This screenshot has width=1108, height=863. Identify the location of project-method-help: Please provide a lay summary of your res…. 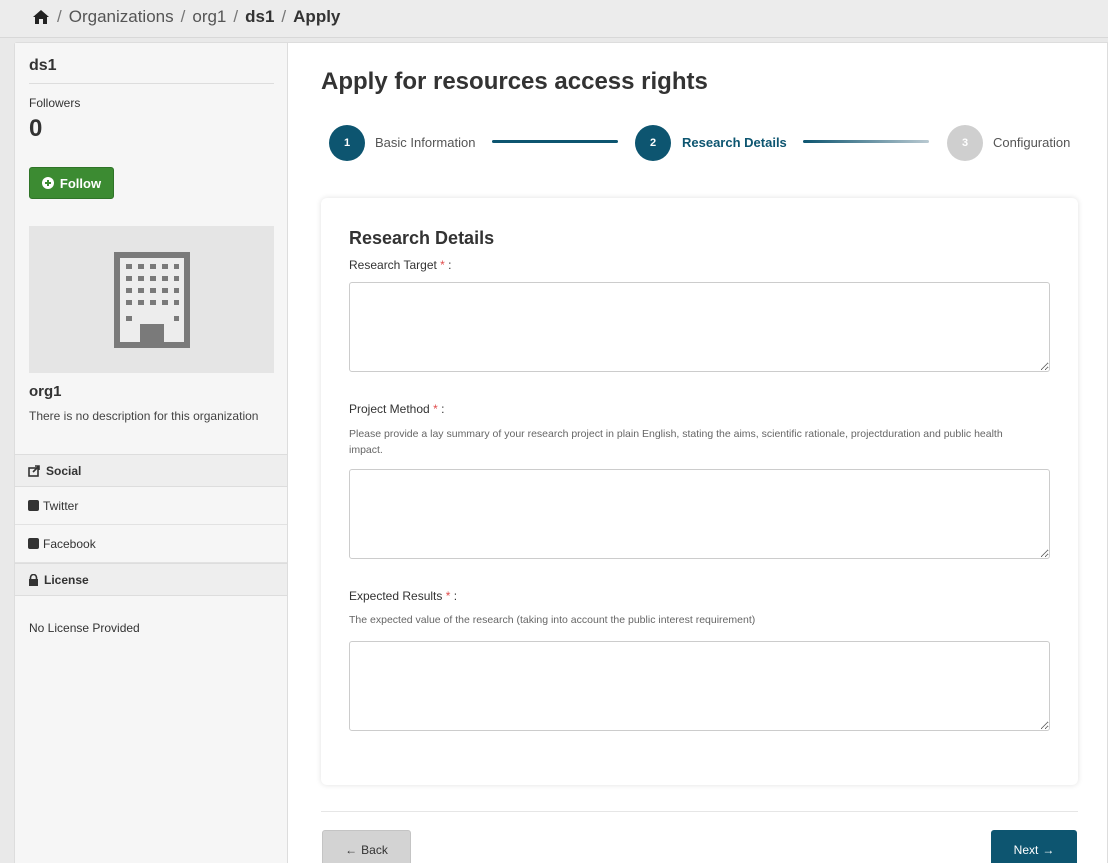
(676, 442).